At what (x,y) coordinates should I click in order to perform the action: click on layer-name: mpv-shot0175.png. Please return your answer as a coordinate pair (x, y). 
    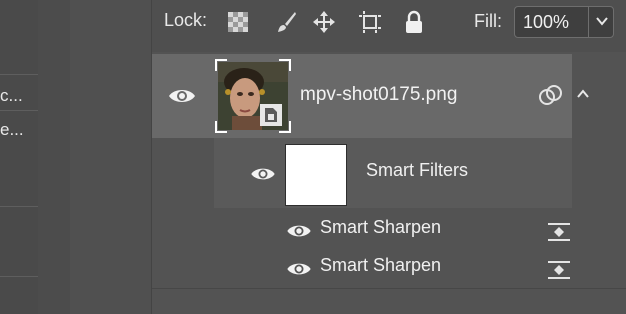
    Looking at the image, I should click on (378, 95).